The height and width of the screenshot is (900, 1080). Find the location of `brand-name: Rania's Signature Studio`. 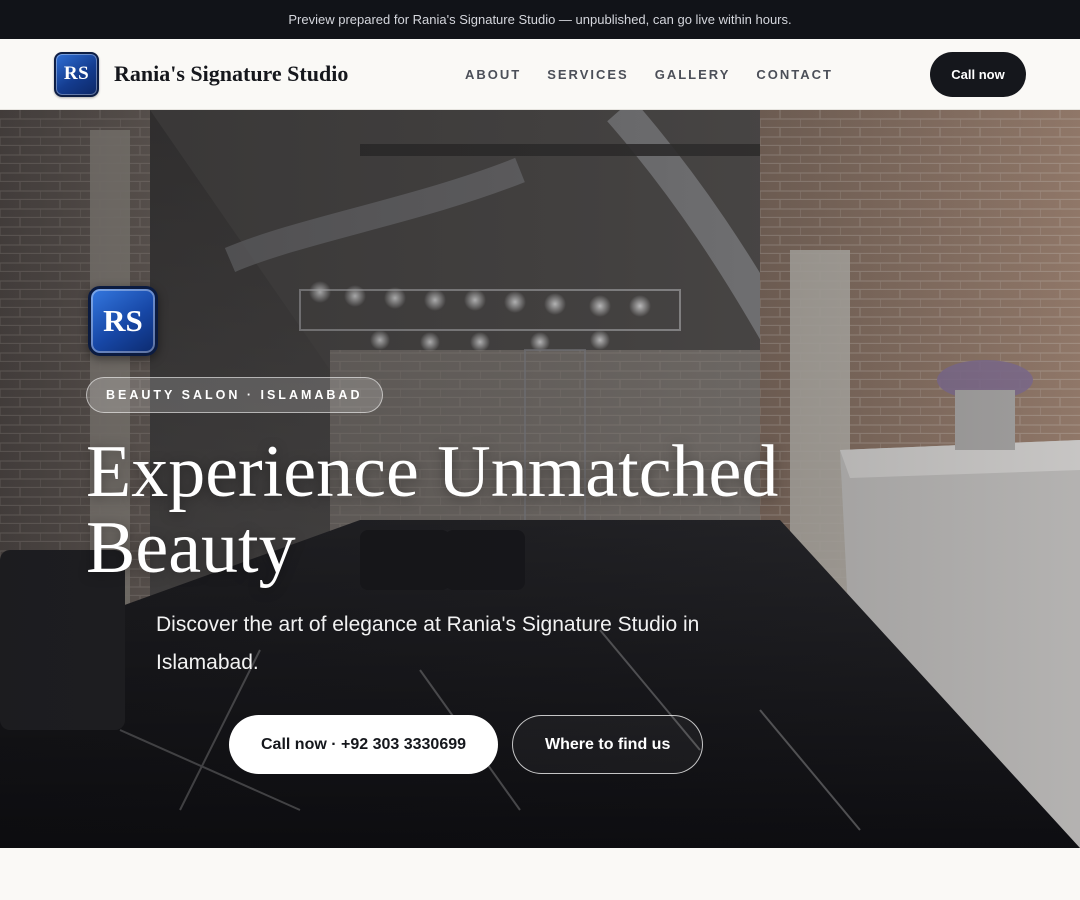

brand-name: Rania's Signature Studio is located at coordinates (231, 74).